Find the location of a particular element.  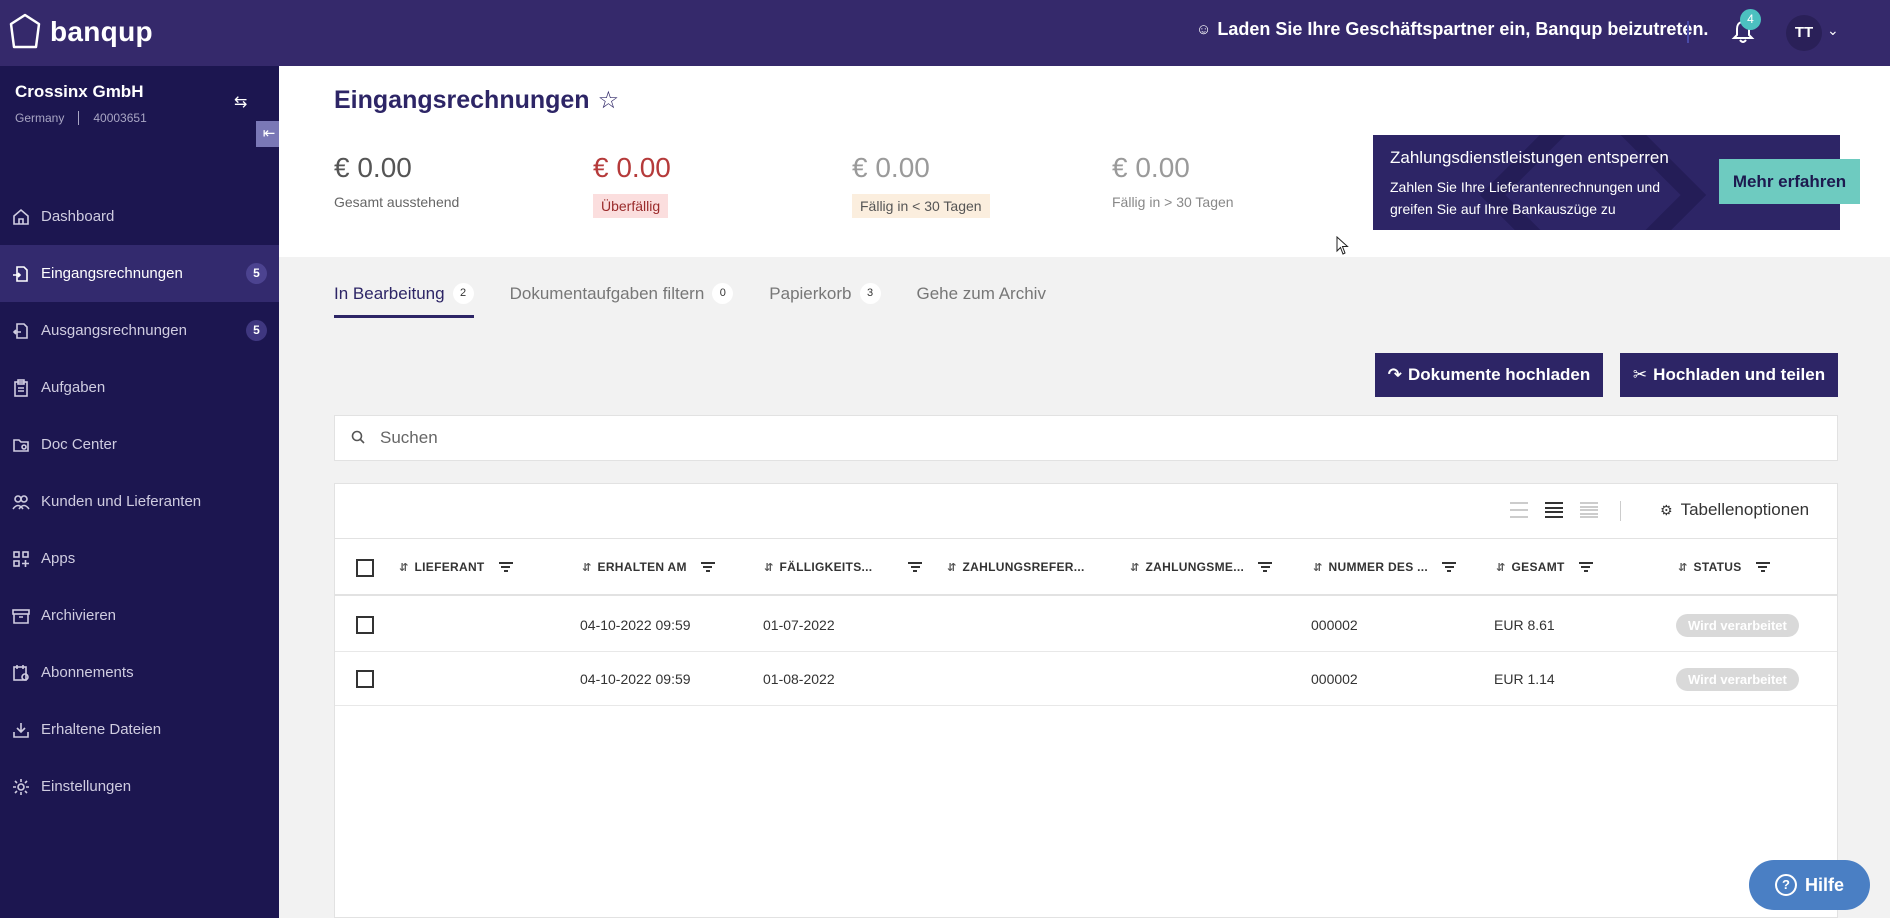

help-button: ? Hilfe is located at coordinates (1809, 885).